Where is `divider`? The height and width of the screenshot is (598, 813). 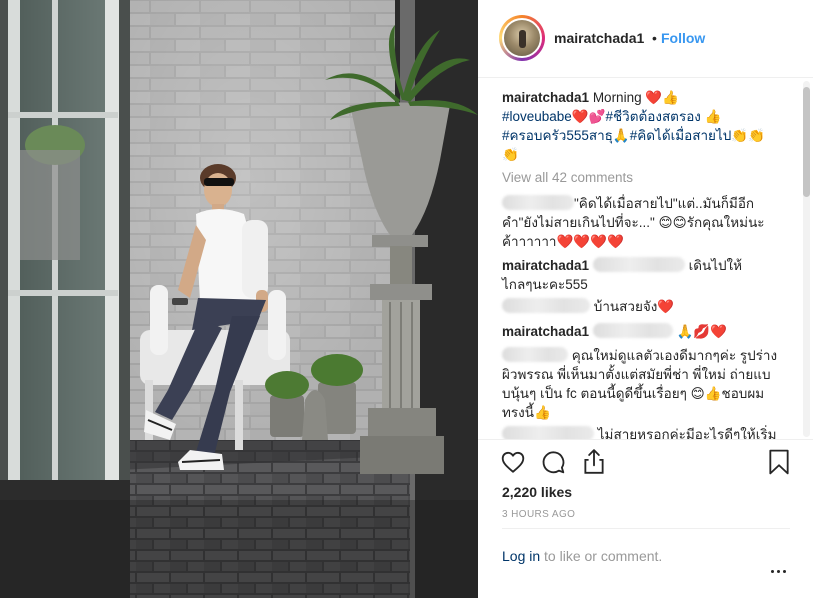
divider is located at coordinates (646, 528).